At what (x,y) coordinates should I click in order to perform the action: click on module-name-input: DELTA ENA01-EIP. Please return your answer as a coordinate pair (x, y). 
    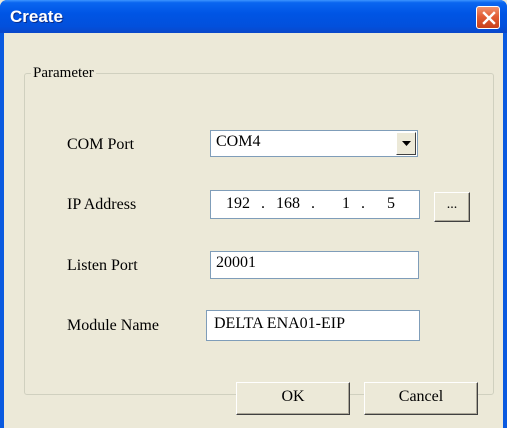
    Looking at the image, I should click on (313, 325).